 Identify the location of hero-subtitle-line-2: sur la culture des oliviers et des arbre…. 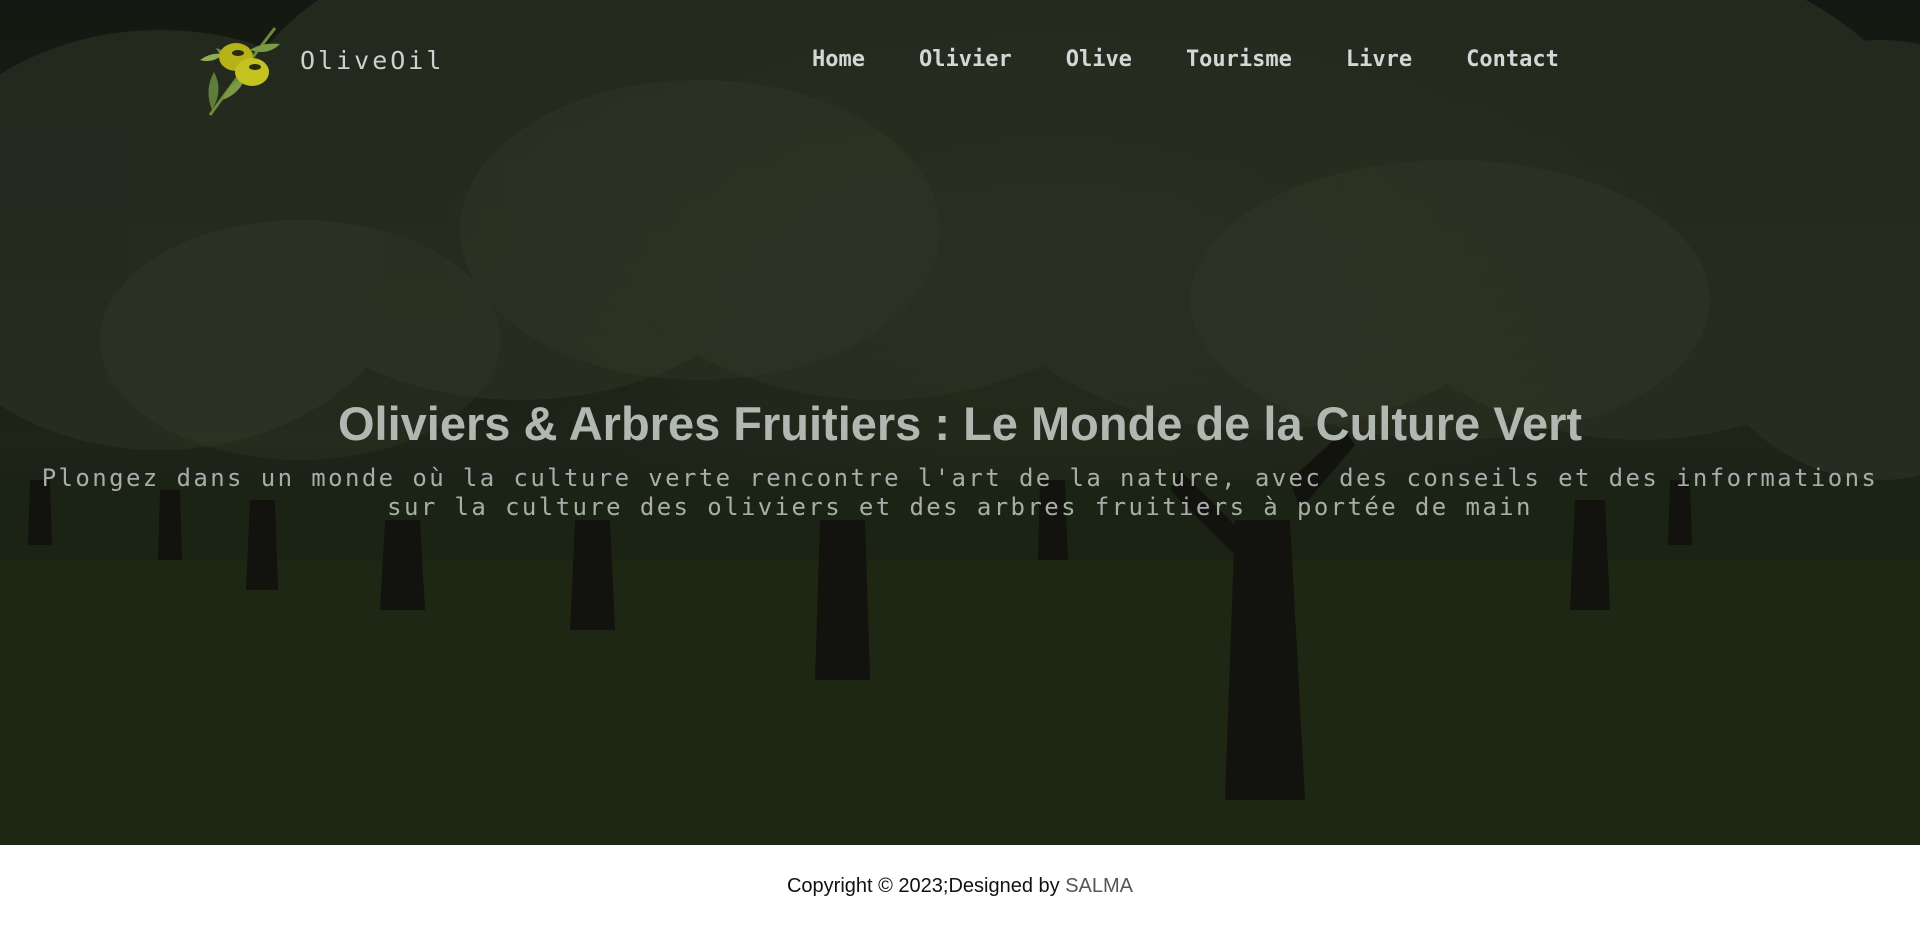
(960, 507).